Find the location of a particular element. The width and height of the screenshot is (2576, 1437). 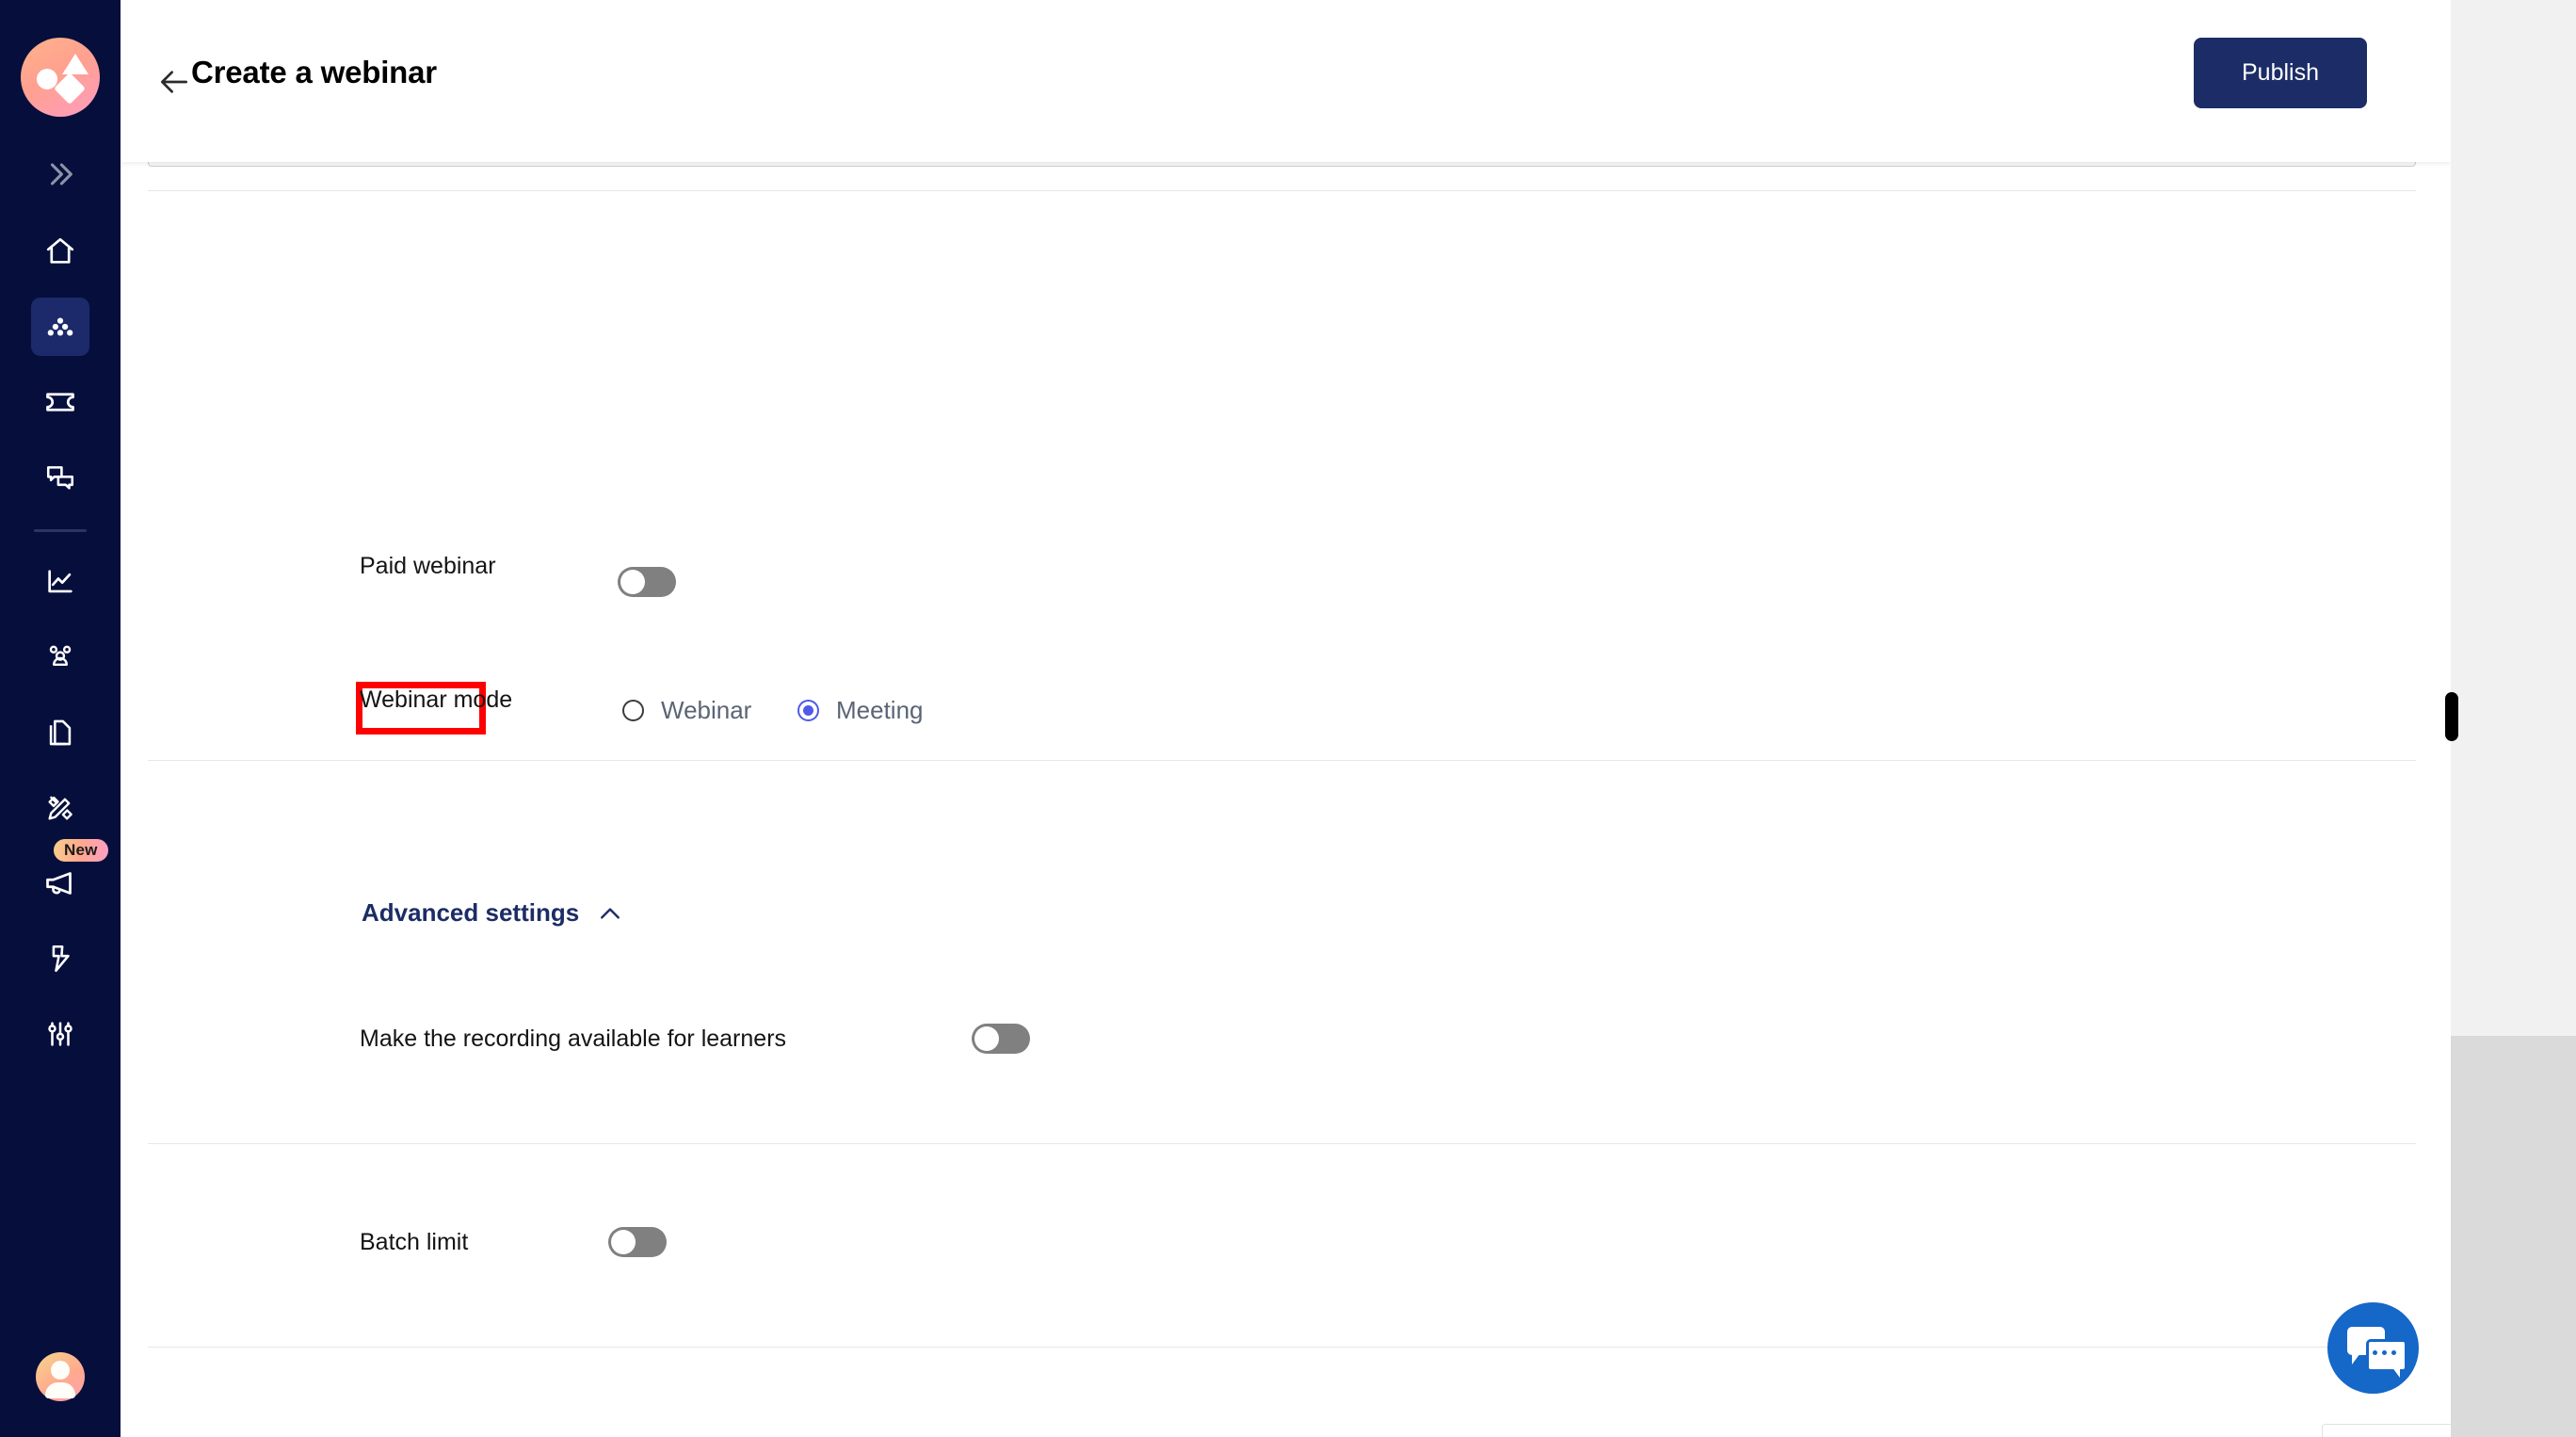

sidebar-item-learners is located at coordinates (60, 657).